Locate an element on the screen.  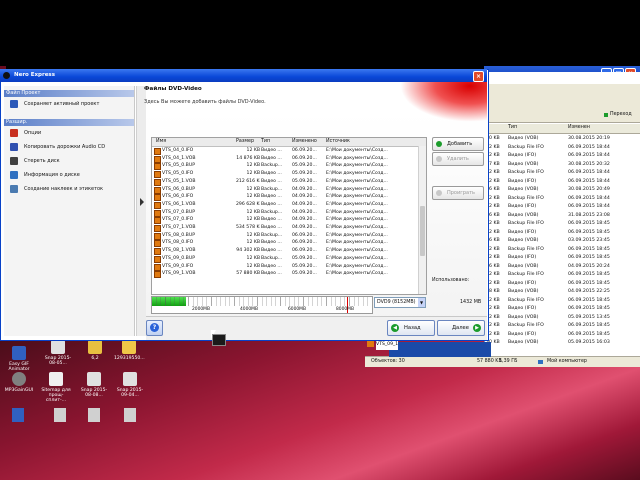
column-size: Размер is located at coordinates (245, 142).